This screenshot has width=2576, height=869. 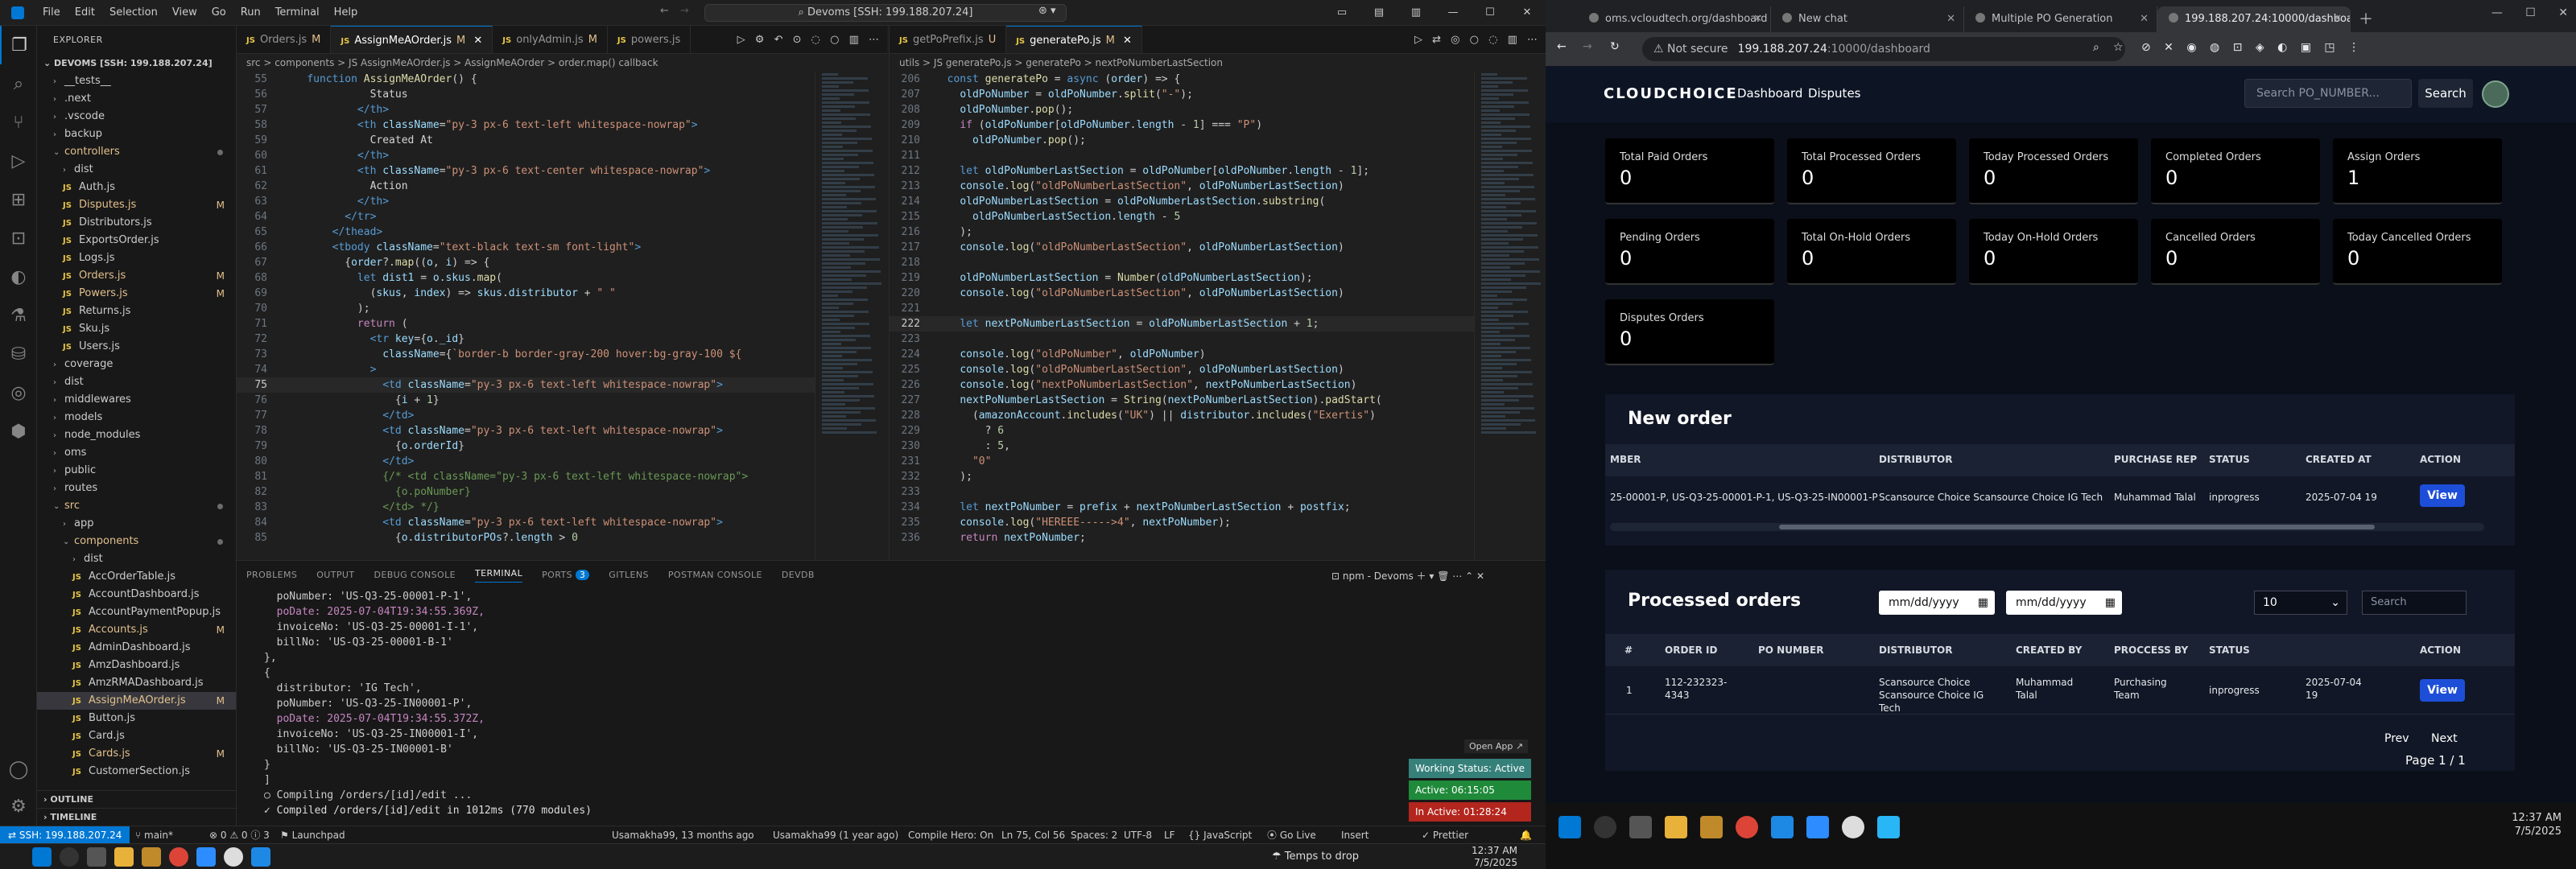 I want to click on stat-card: Completed Orders 0, so click(x=2235, y=171).